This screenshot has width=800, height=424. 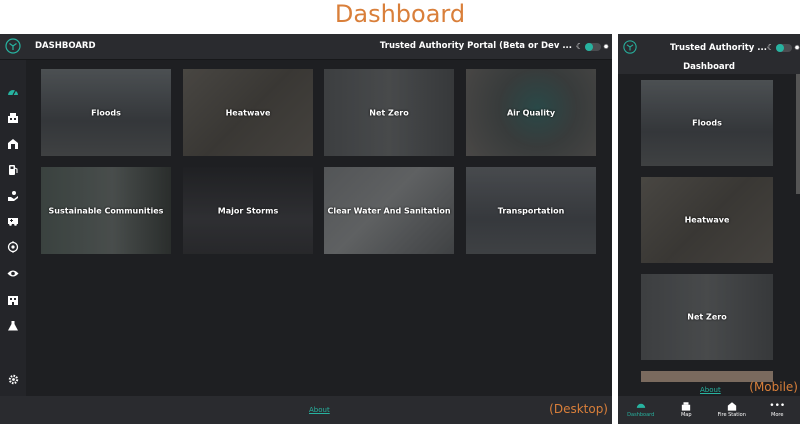 What do you see at coordinates (798, 134) in the screenshot?
I see `scrollbar` at bounding box center [798, 134].